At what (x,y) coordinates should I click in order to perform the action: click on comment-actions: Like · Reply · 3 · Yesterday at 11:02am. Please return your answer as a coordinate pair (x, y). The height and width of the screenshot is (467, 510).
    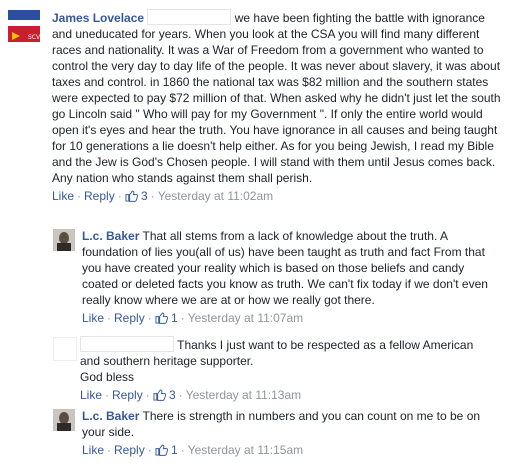
    Looking at the image, I should click on (163, 196).